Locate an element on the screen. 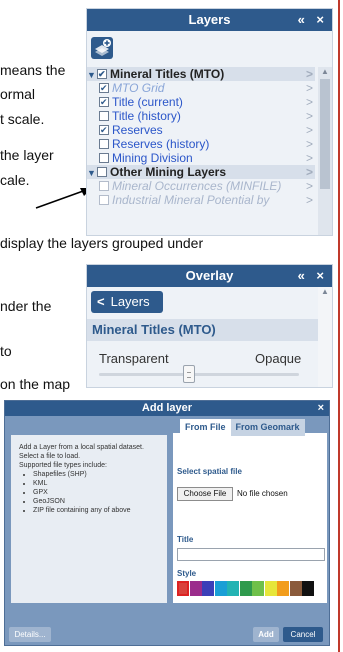 This screenshot has width=343, height=652. tab-from-file: From File is located at coordinates (205, 427).